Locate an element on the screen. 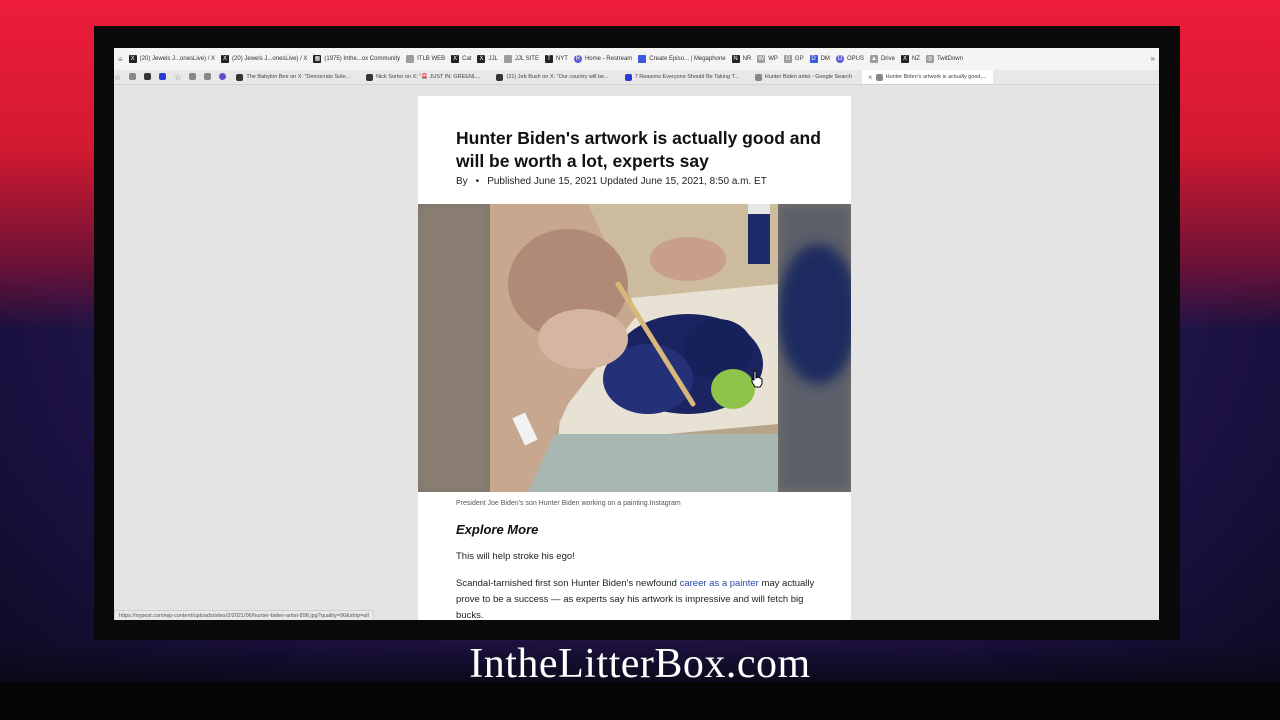  bookmark-label: JJL is located at coordinates (493, 59).